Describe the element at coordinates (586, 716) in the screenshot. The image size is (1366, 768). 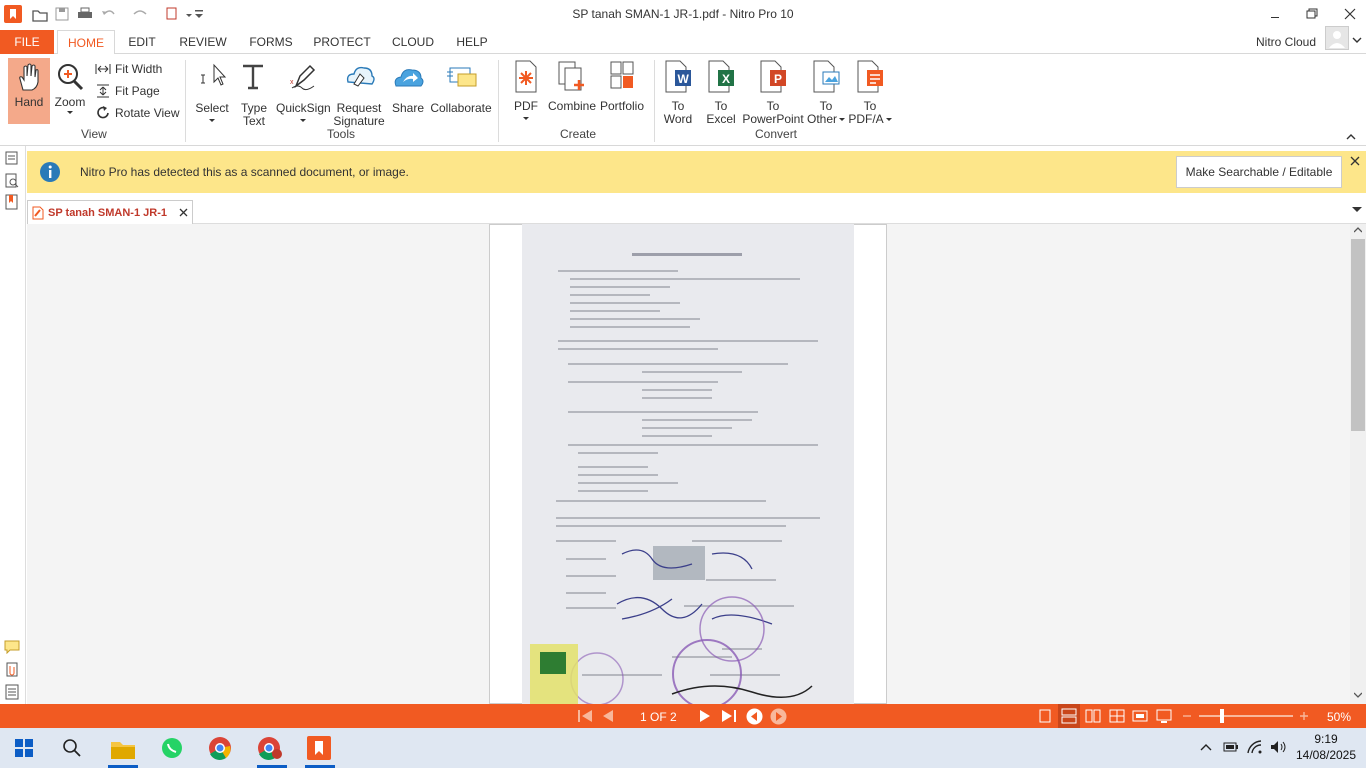
I see `first-page-icon` at that location.